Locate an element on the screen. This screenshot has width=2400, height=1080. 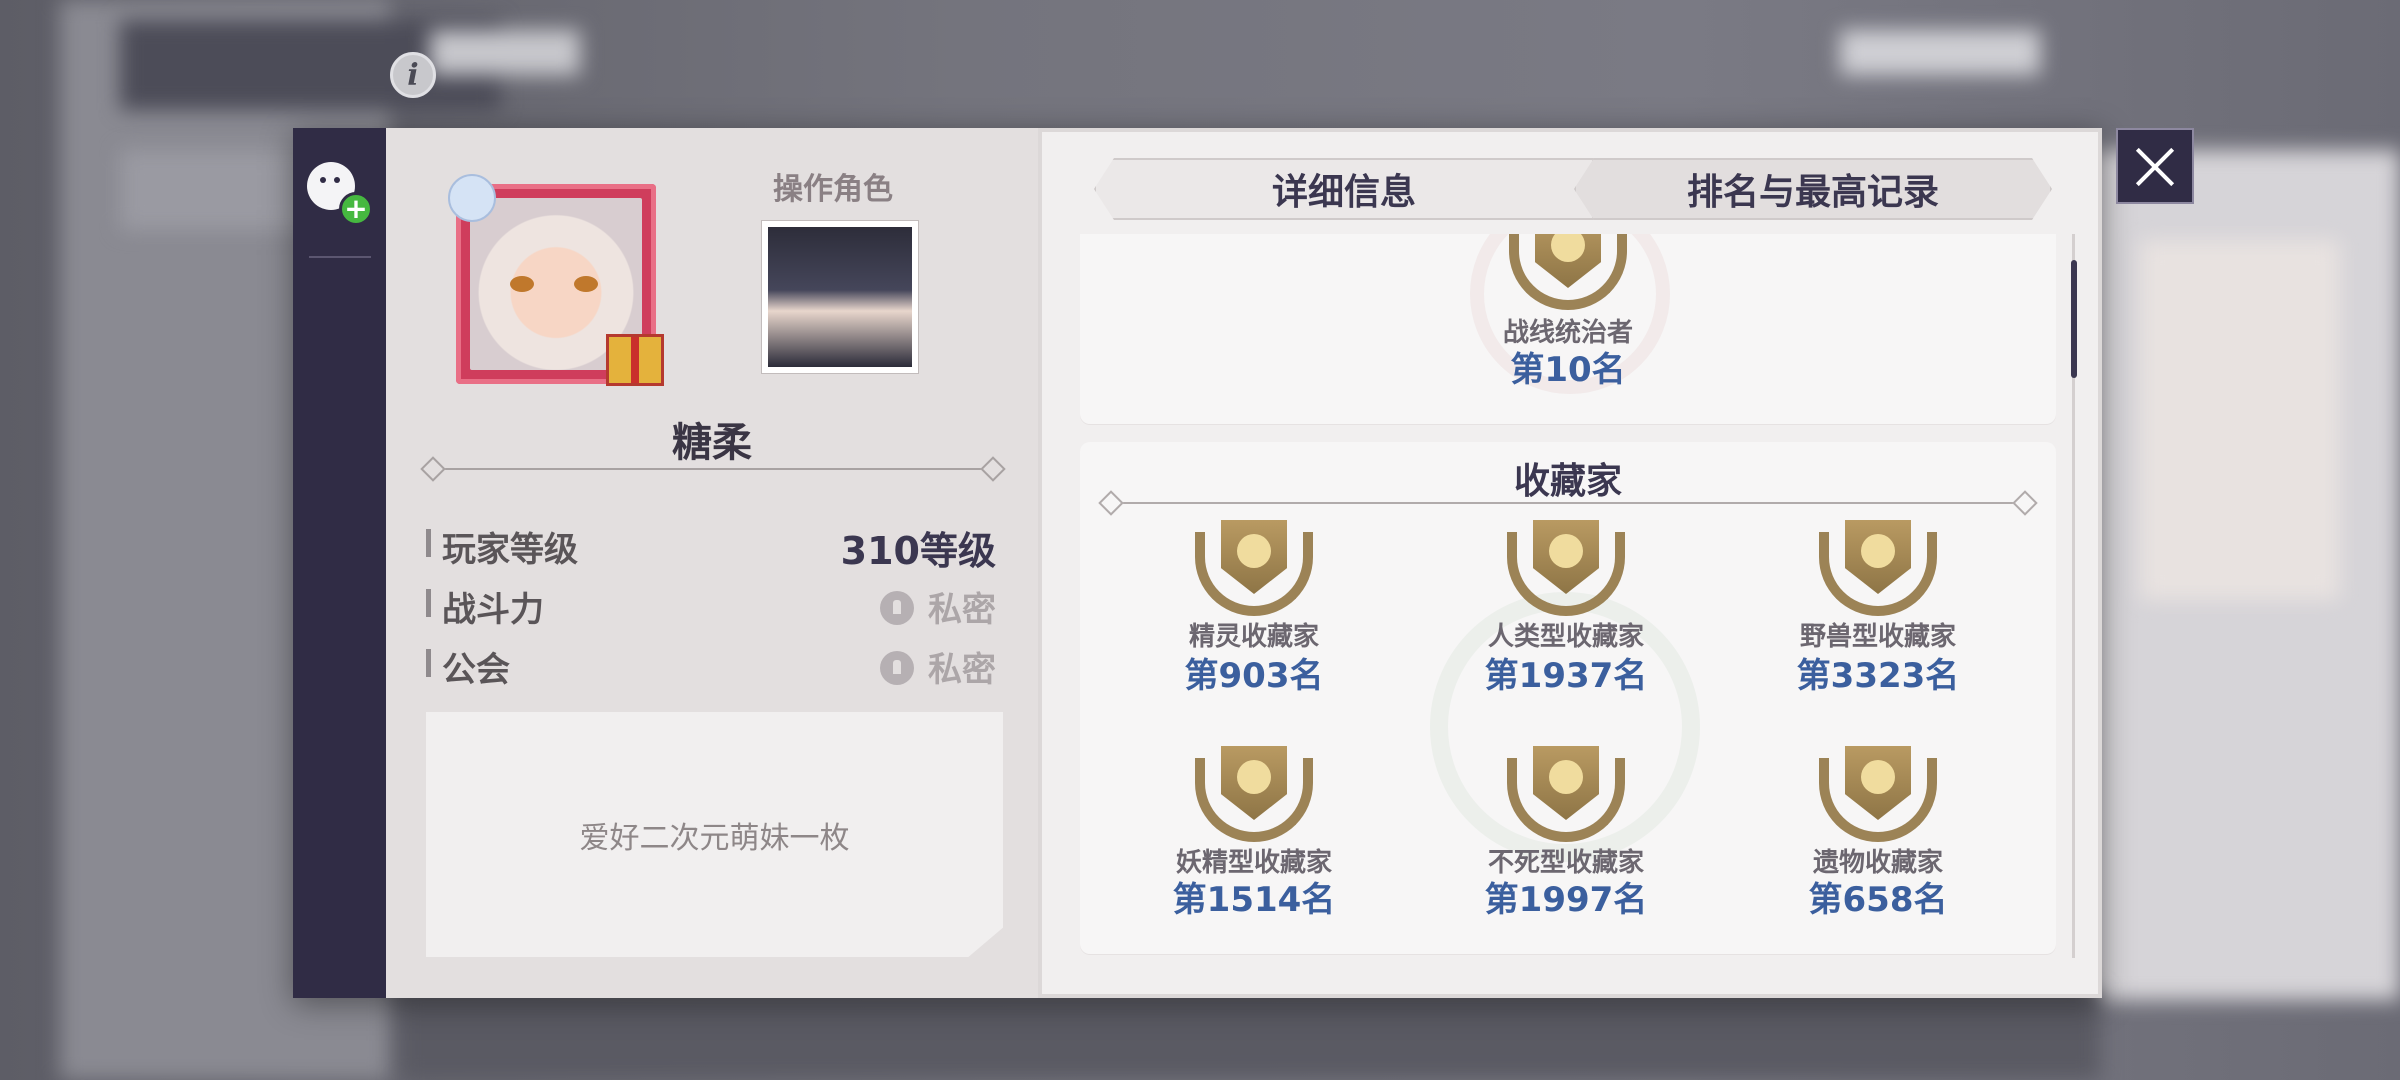
modal-sidebar: + is located at coordinates (339, 563).